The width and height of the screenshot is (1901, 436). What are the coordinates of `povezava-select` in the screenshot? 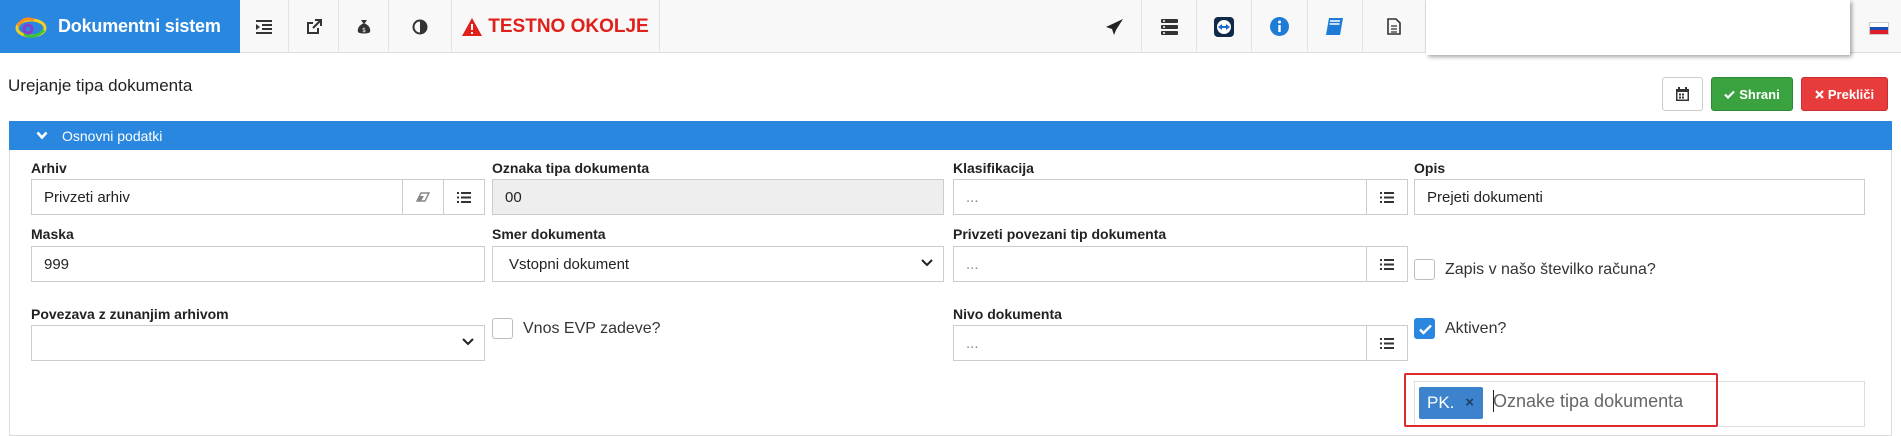 It's located at (258, 343).